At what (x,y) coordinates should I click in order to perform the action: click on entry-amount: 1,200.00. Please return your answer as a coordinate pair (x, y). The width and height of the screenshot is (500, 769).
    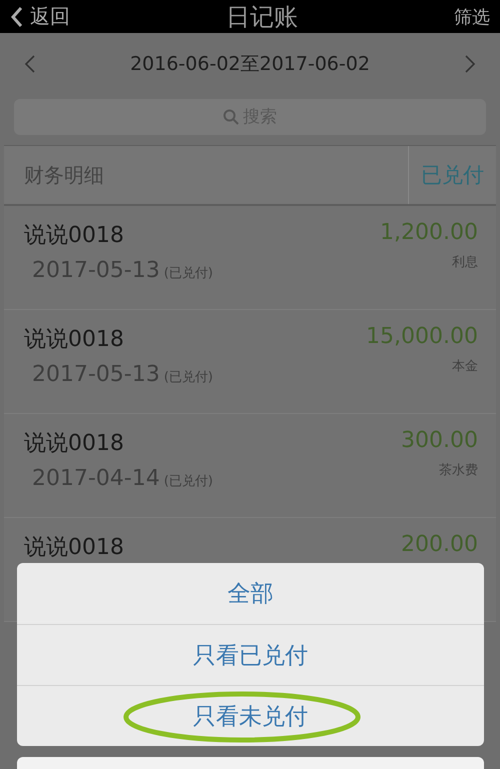
    Looking at the image, I should click on (429, 232).